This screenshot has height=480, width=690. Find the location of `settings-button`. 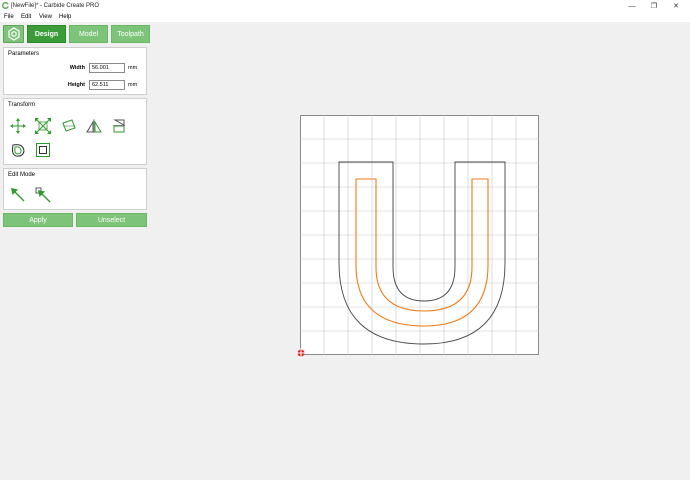

settings-button is located at coordinates (13, 34).